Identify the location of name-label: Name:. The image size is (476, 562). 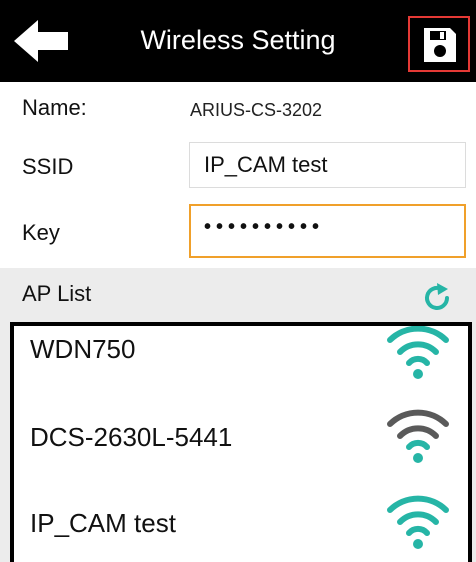
(54, 107).